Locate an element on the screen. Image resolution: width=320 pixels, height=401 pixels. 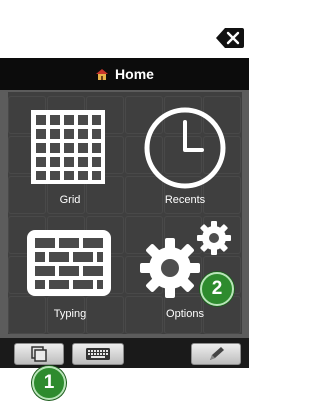
clock-icon is located at coordinates (185, 148).